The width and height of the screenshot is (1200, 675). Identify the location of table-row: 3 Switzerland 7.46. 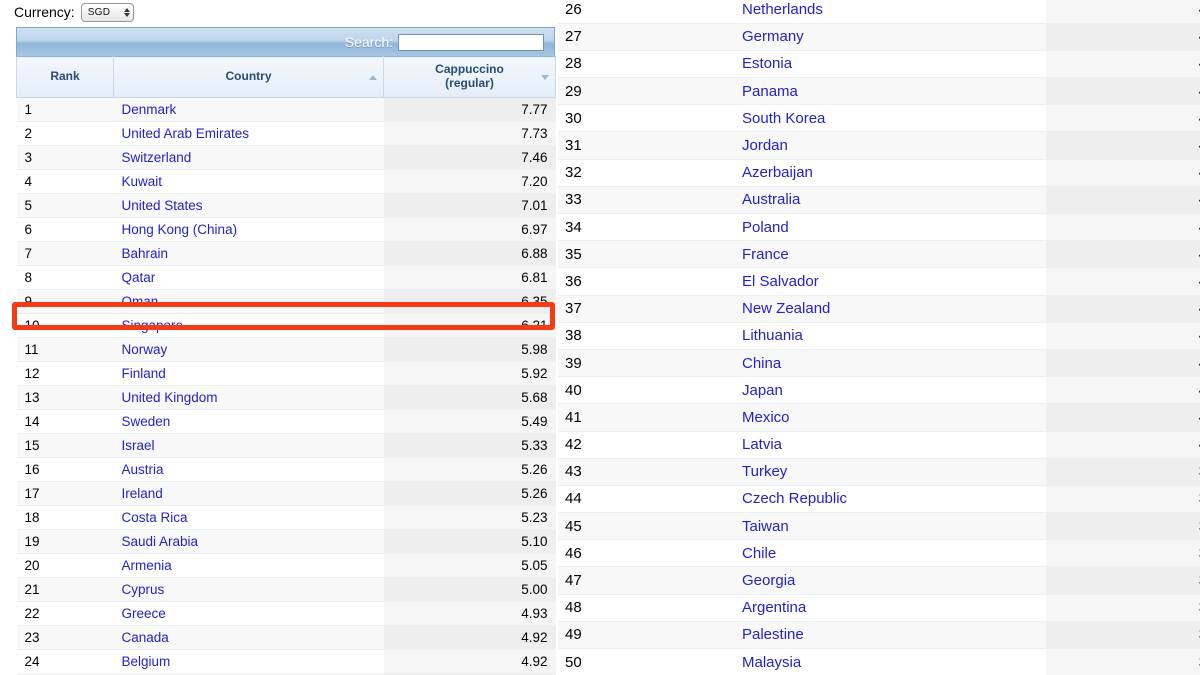
(286, 157).